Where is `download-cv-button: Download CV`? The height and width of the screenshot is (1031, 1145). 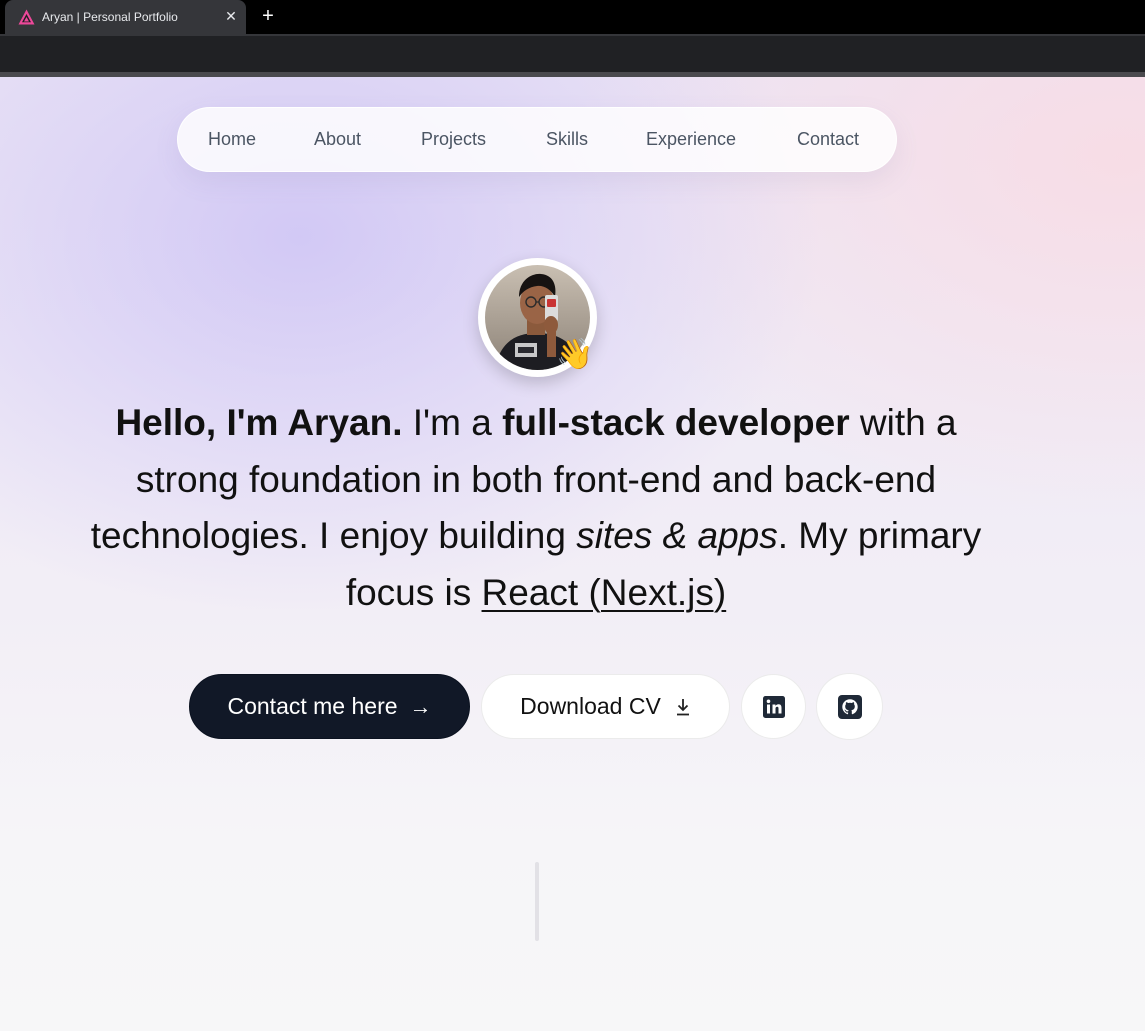 download-cv-button: Download CV is located at coordinates (605, 706).